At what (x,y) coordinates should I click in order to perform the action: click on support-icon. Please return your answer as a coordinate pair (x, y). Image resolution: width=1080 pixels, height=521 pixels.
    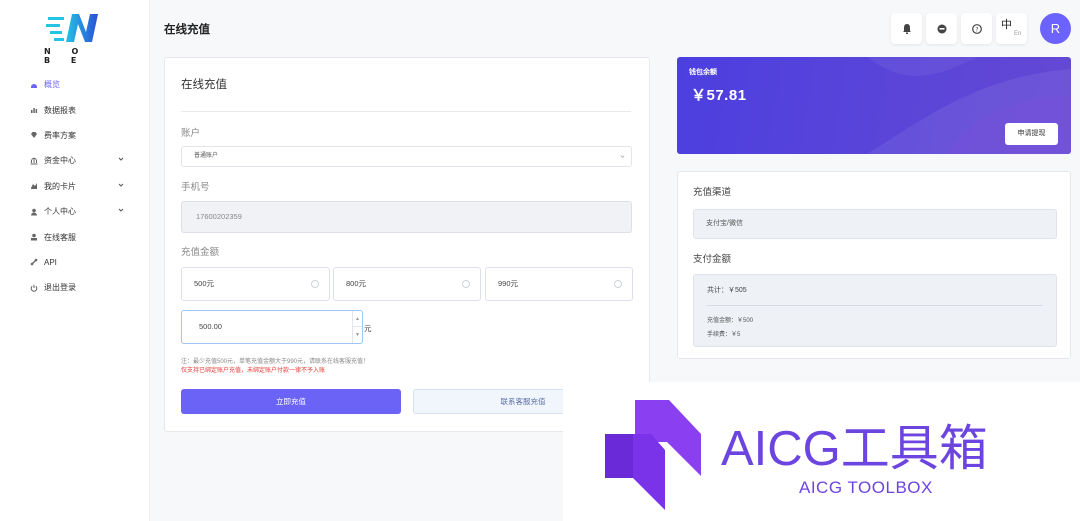
    Looking at the image, I should click on (34, 237).